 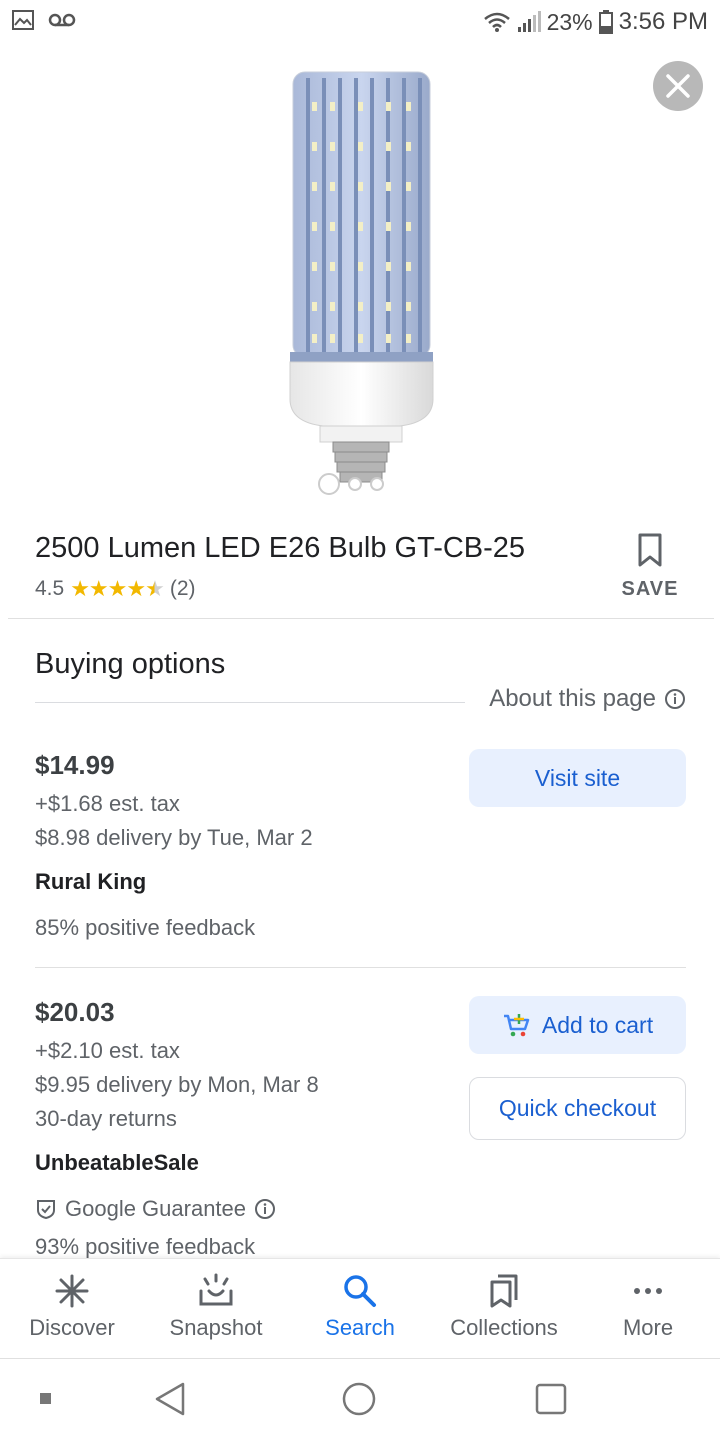 I want to click on rating-row: 4.5 ★★★★★ (2), so click(x=115, y=589).